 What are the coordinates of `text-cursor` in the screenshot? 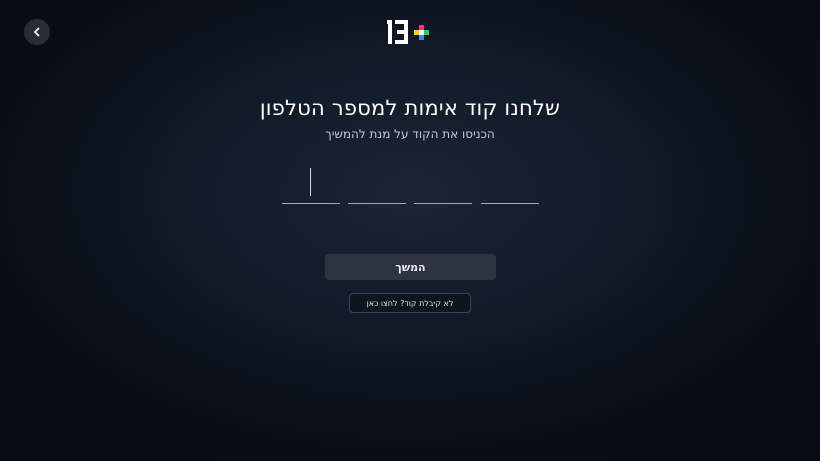 It's located at (310, 182).